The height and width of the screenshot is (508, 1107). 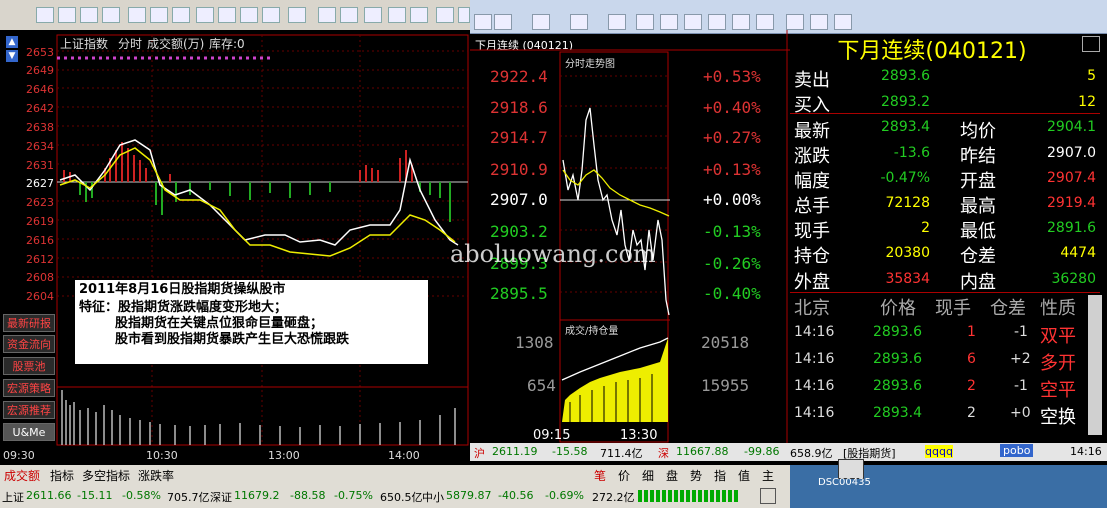 I want to click on stat-label: 总手, so click(x=812, y=206).